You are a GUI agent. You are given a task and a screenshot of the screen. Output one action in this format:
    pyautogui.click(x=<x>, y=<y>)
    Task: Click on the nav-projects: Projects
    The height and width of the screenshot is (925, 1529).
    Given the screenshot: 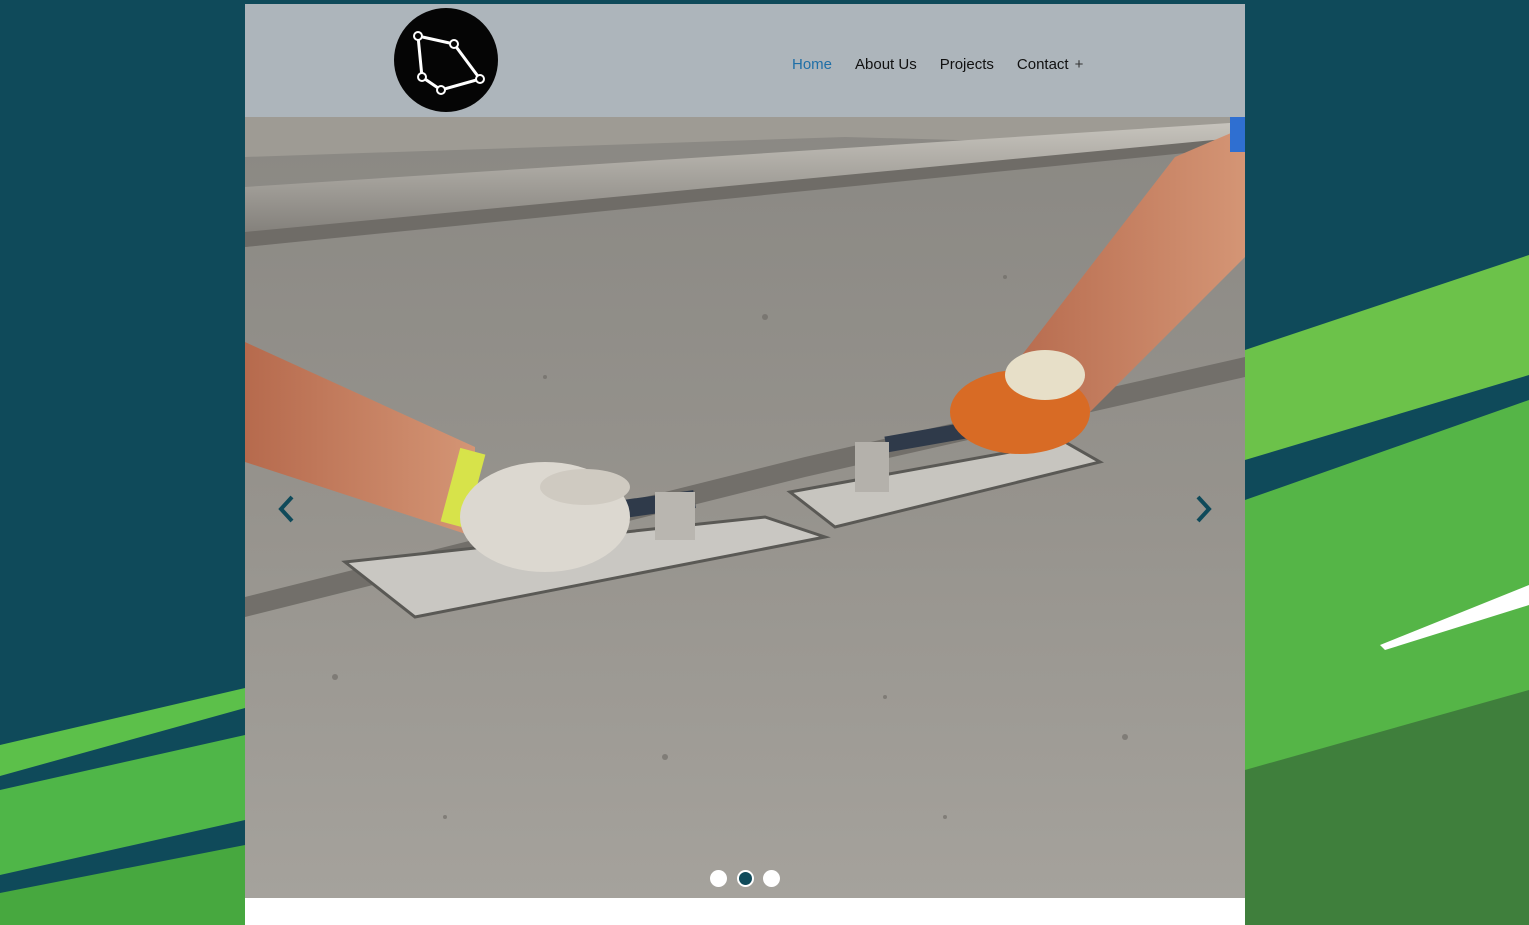 What is the action you would take?
    pyautogui.click(x=967, y=64)
    